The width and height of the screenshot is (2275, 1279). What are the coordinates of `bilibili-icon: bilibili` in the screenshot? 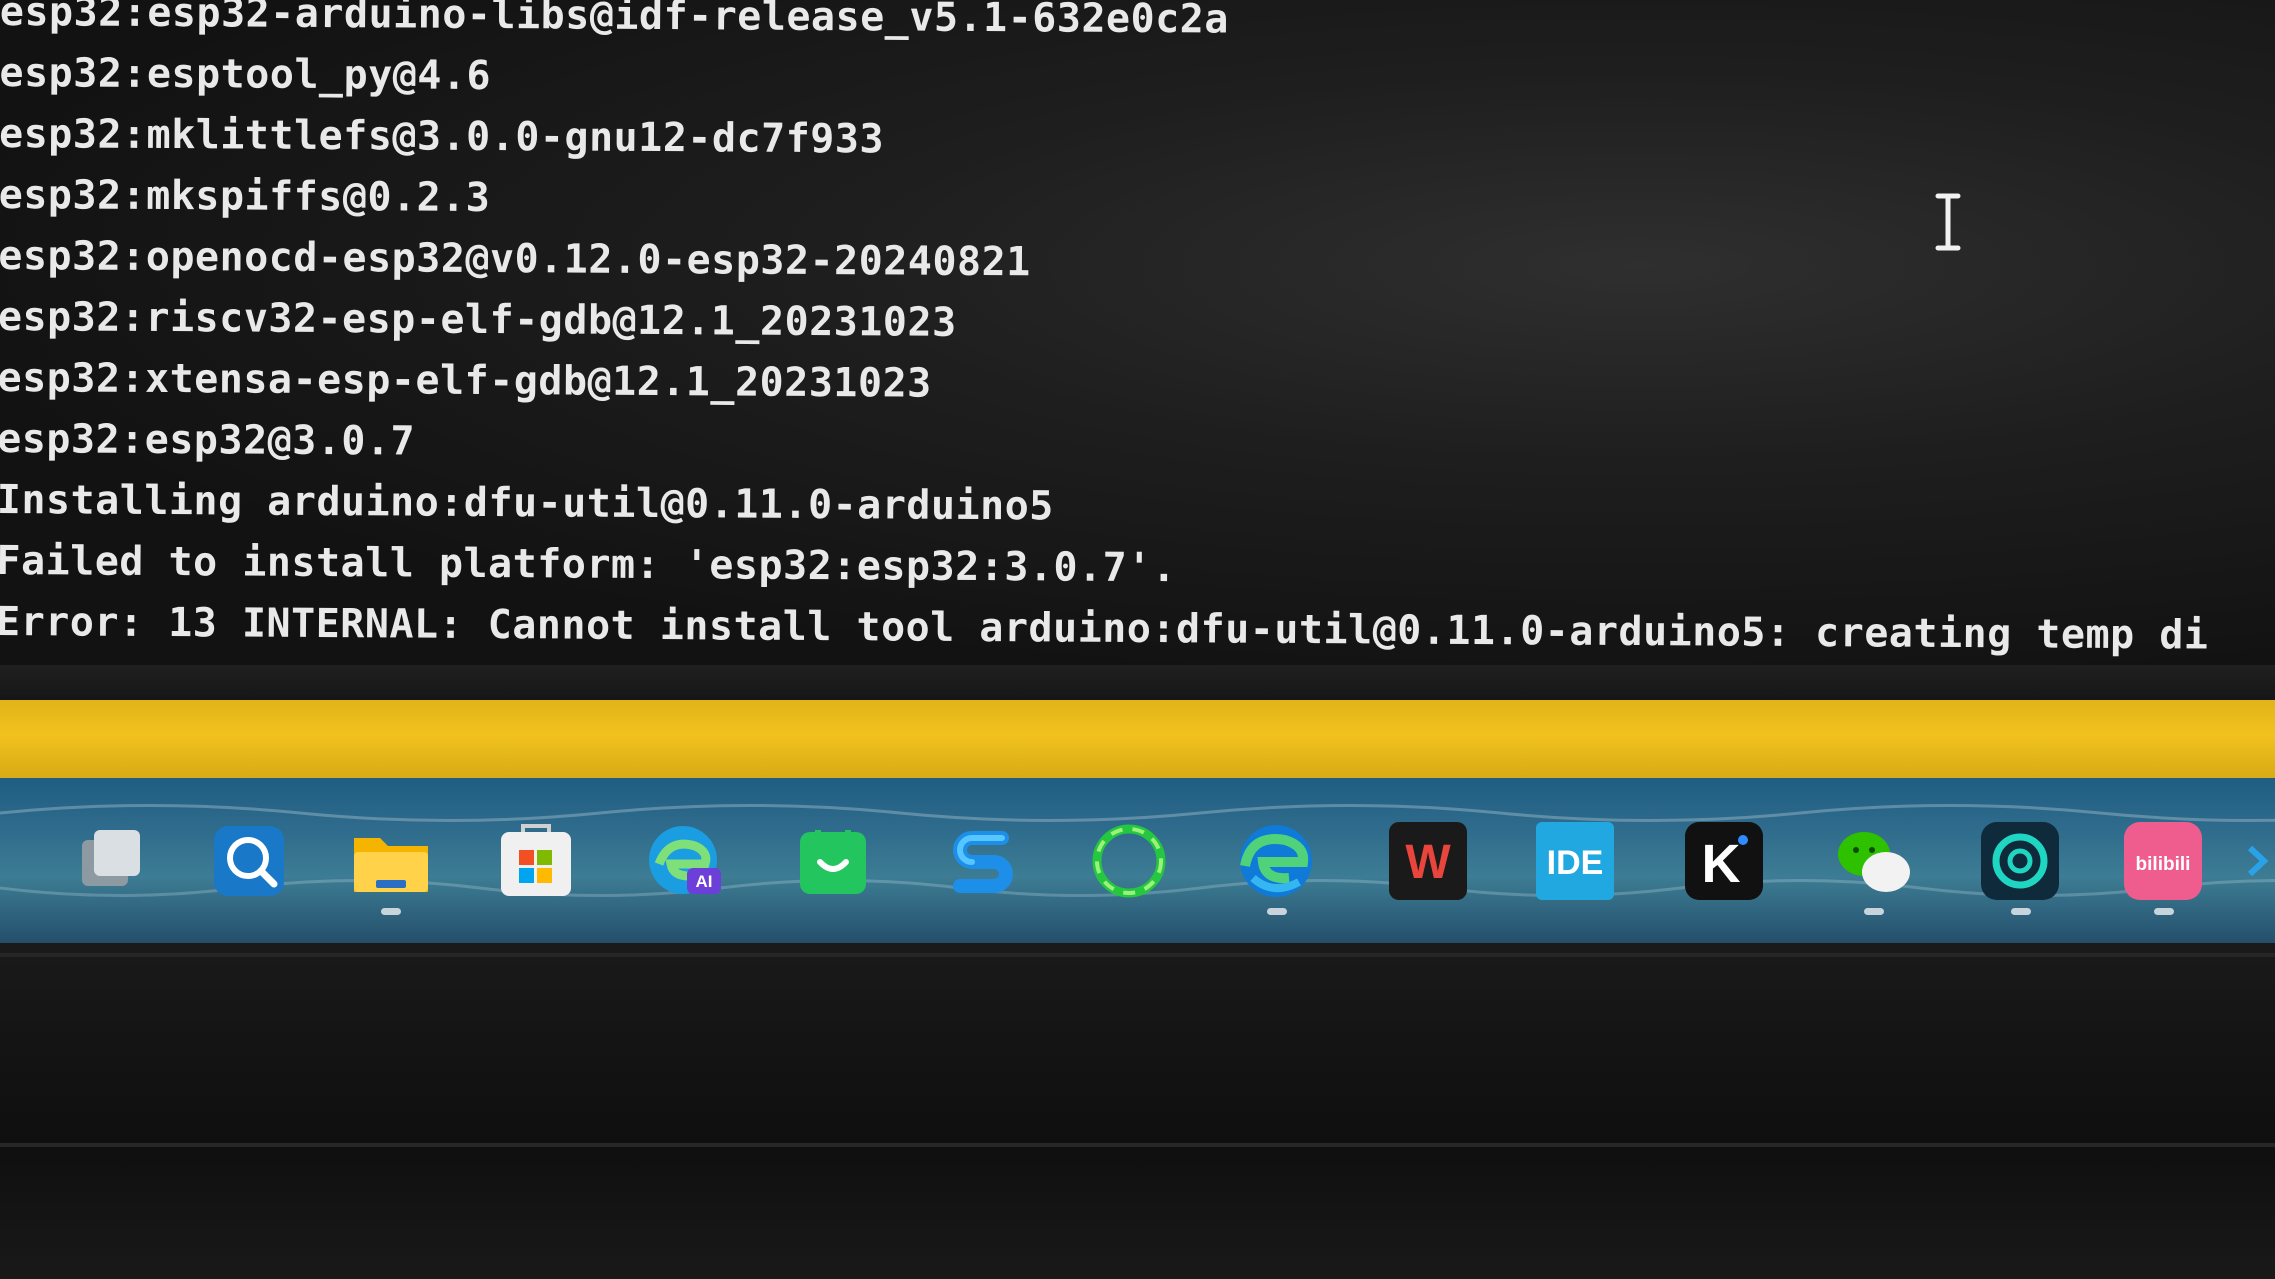 It's located at (2163, 861).